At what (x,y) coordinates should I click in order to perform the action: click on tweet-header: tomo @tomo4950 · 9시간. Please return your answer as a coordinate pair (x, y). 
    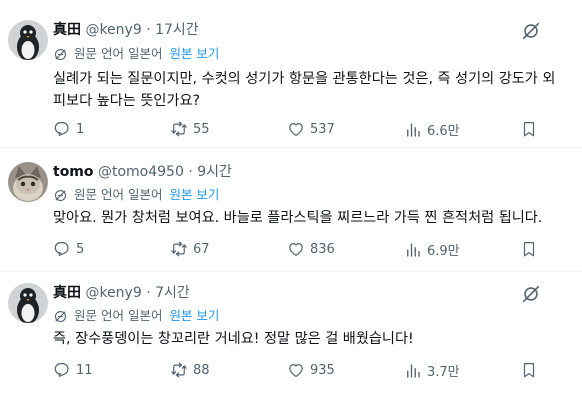
    Looking at the image, I should click on (142, 172).